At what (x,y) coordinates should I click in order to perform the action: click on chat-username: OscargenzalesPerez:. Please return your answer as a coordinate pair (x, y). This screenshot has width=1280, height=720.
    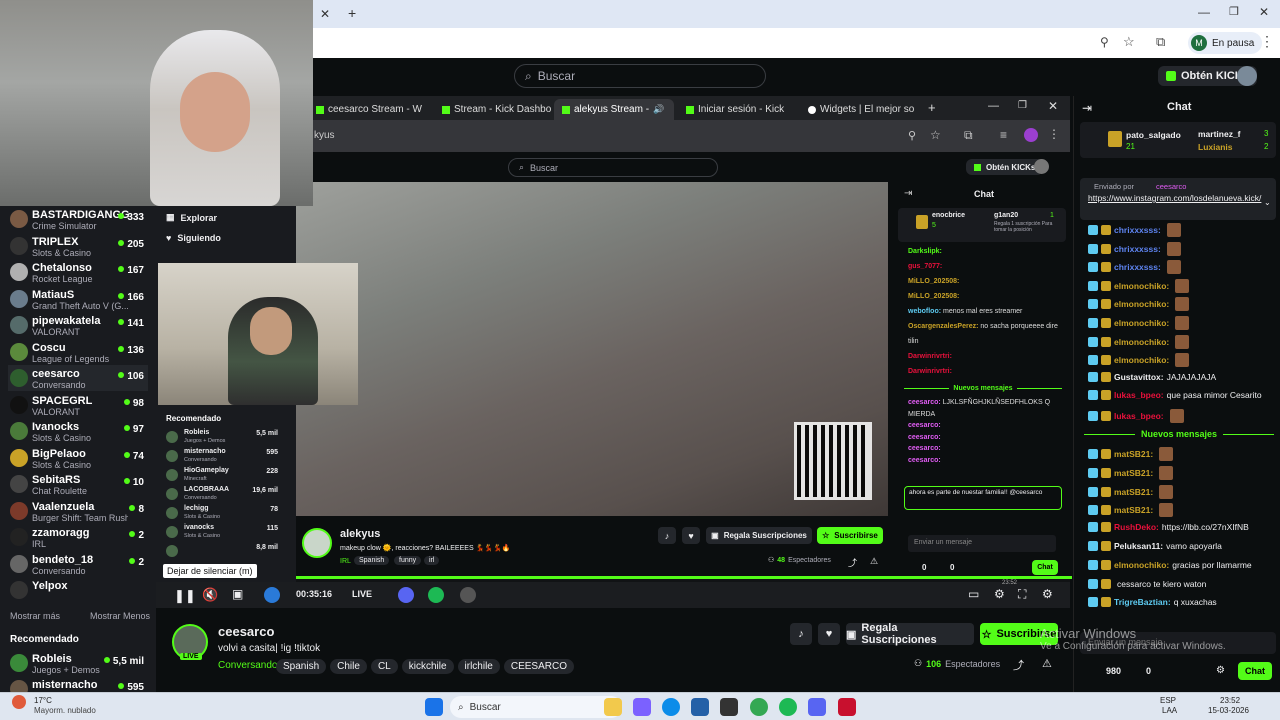
    Looking at the image, I should click on (943, 326).